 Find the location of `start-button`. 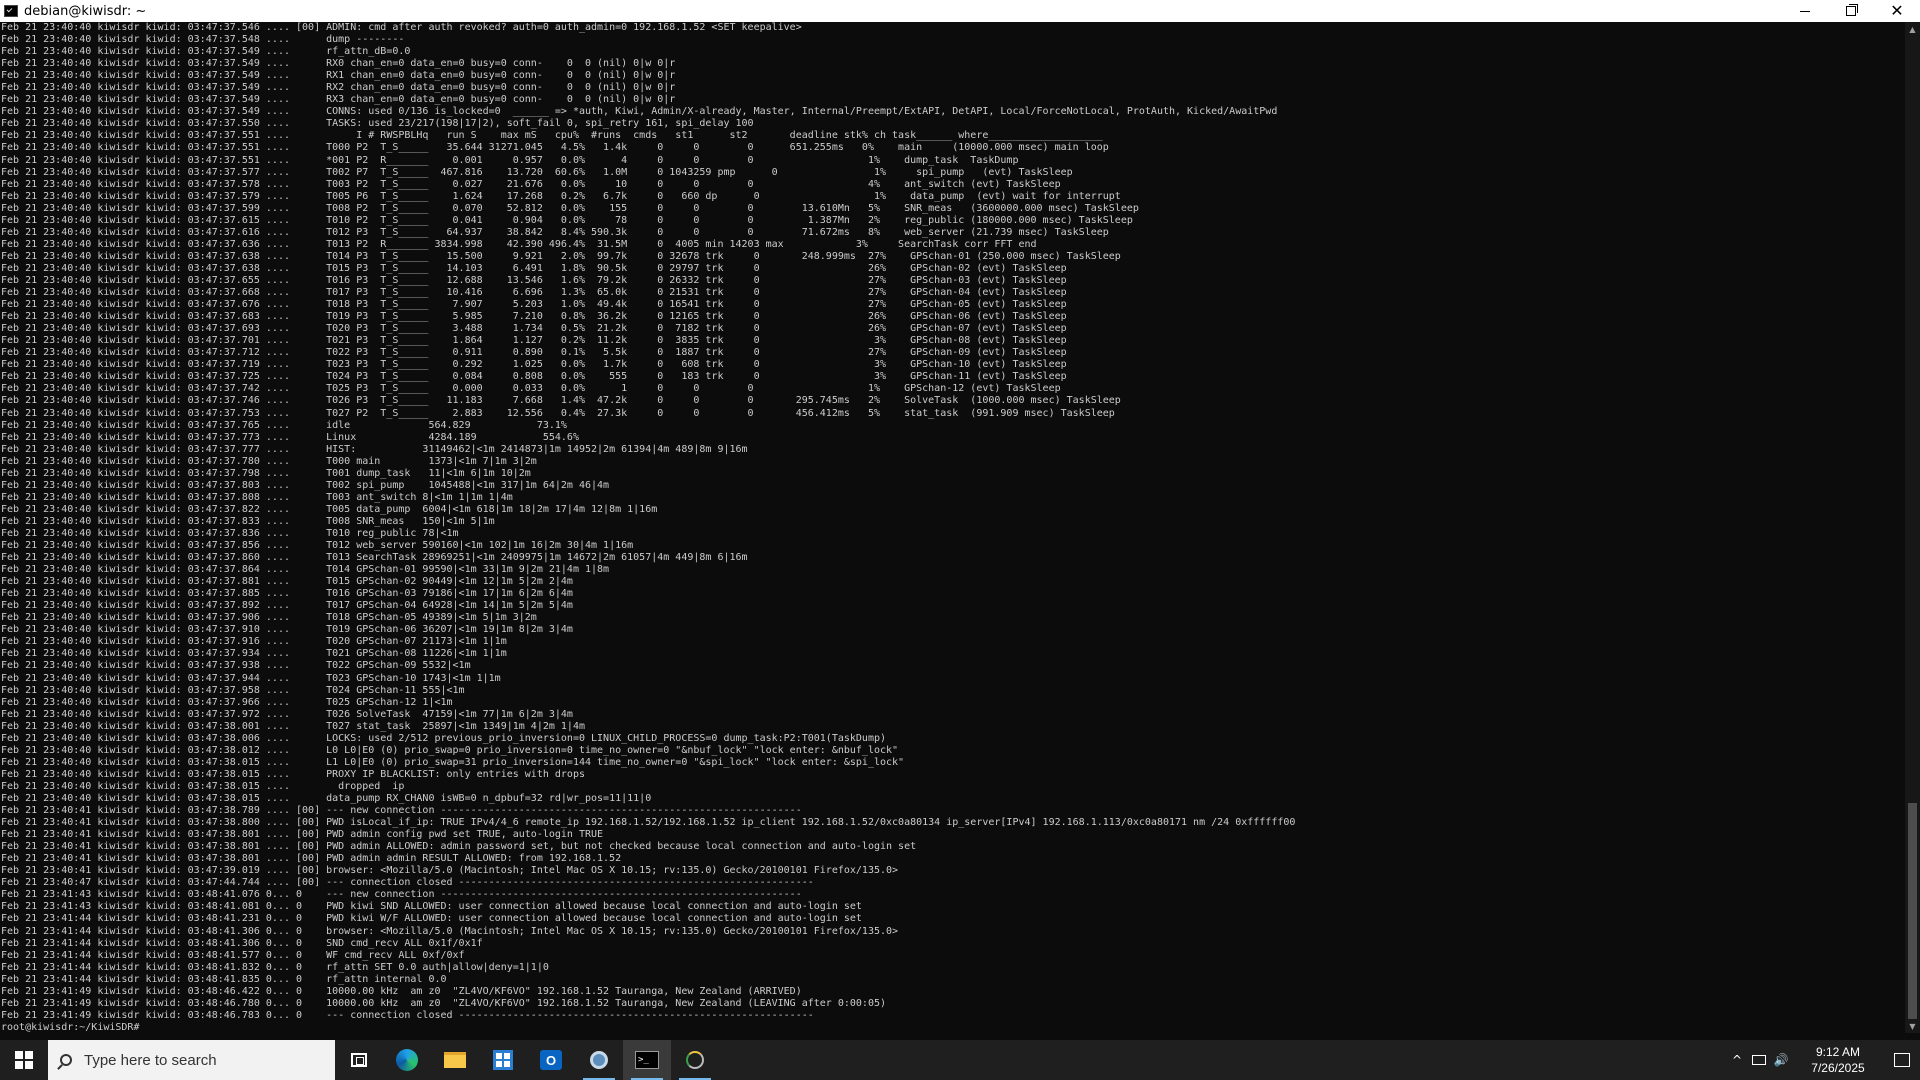

start-button is located at coordinates (24, 1060).